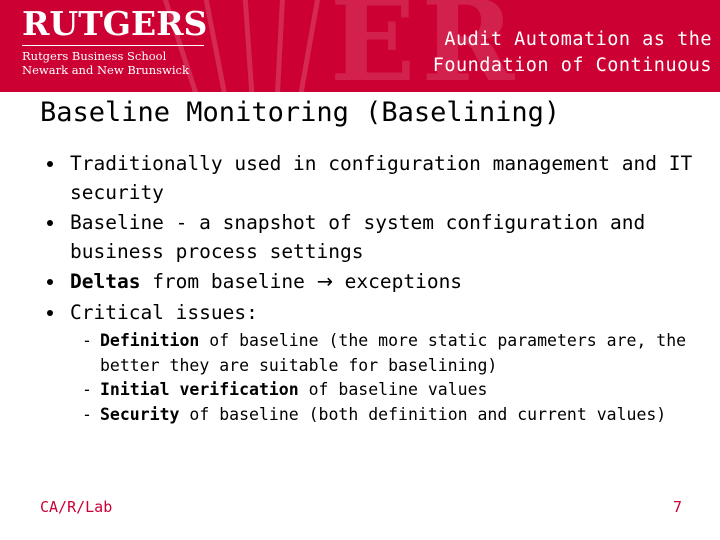 This screenshot has width=720, height=540. What do you see at coordinates (370, 313) in the screenshot?
I see `bullet-item: Critical issues:` at bounding box center [370, 313].